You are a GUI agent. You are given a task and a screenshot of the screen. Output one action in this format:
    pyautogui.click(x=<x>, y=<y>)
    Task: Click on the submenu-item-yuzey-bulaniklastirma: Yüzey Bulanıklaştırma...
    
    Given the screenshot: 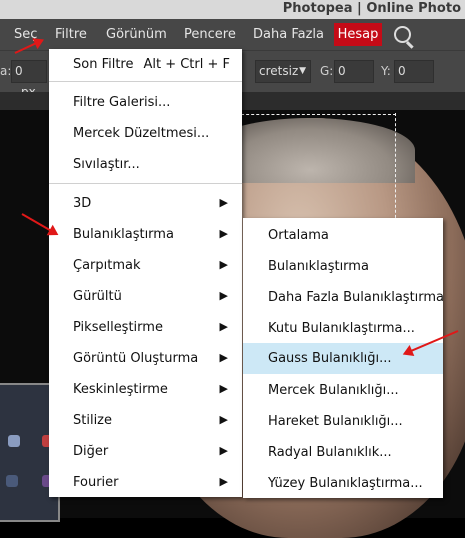 What is the action you would take?
    pyautogui.click(x=343, y=483)
    